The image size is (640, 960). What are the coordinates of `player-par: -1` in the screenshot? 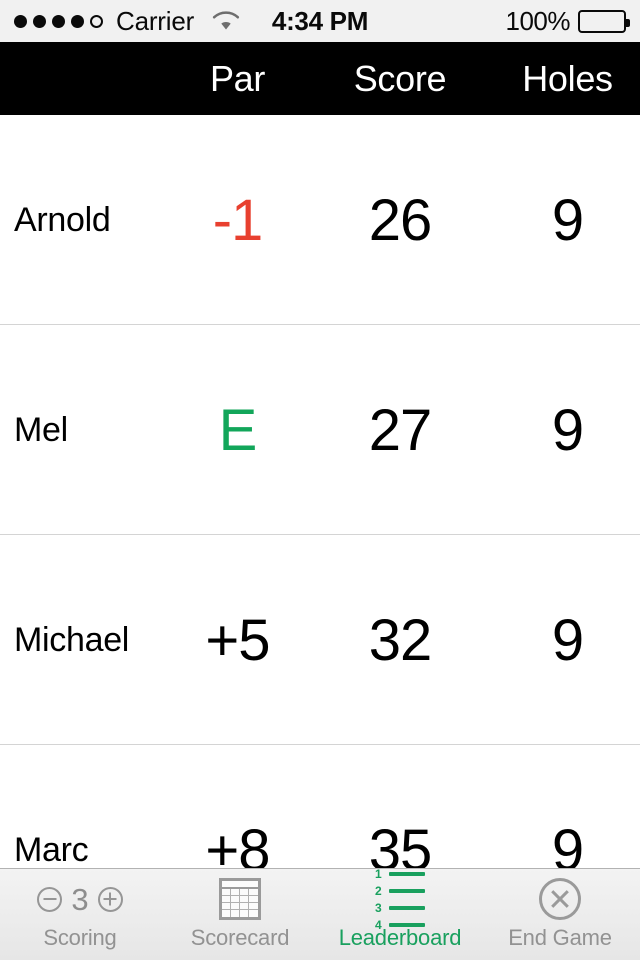 It's located at (238, 220).